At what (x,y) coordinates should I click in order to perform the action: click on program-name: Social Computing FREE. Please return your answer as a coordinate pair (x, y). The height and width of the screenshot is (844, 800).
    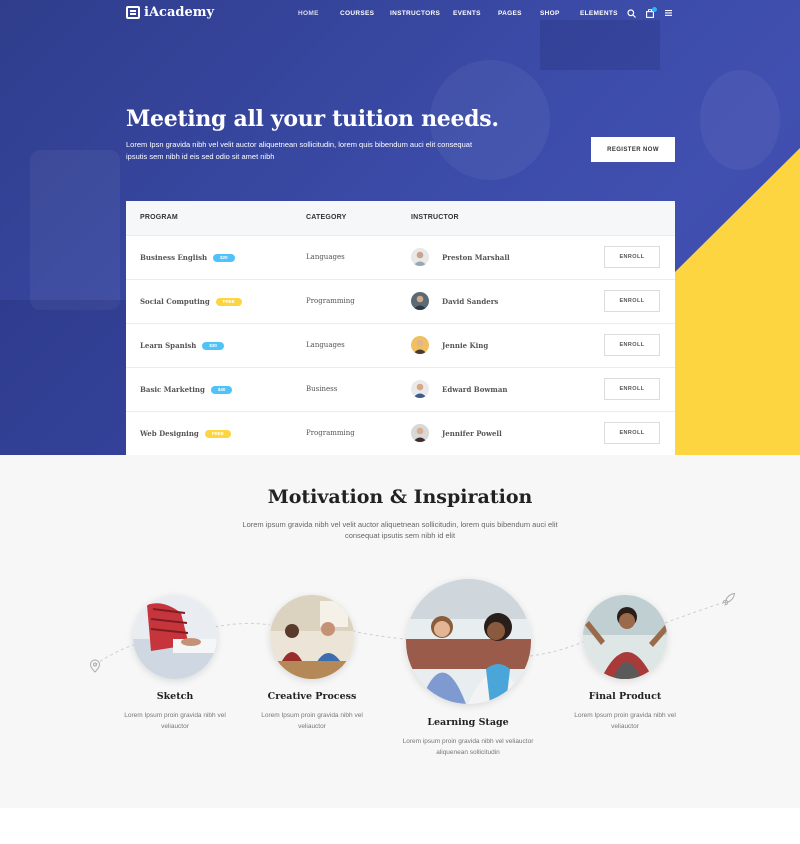
    Looking at the image, I should click on (191, 301).